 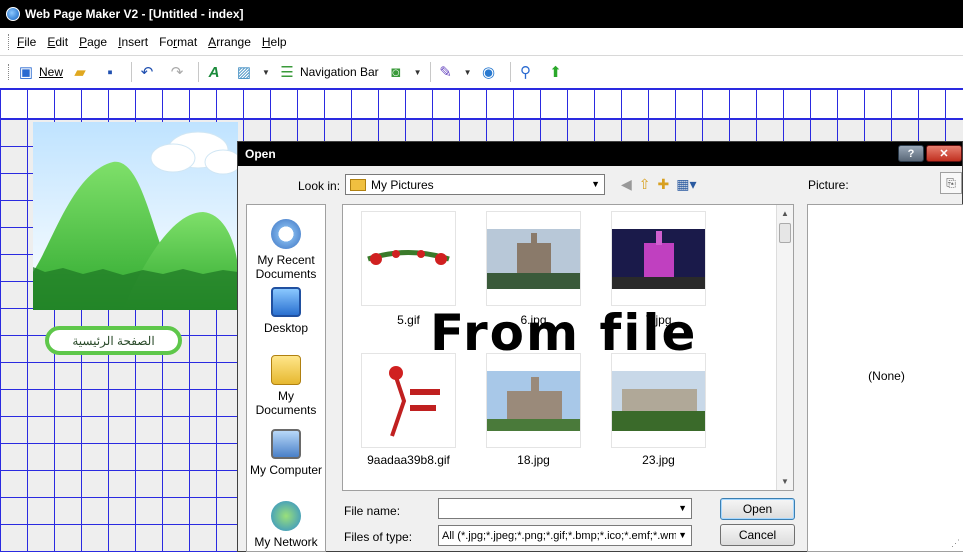 I want to click on landscape-image, so click(x=135, y=216).